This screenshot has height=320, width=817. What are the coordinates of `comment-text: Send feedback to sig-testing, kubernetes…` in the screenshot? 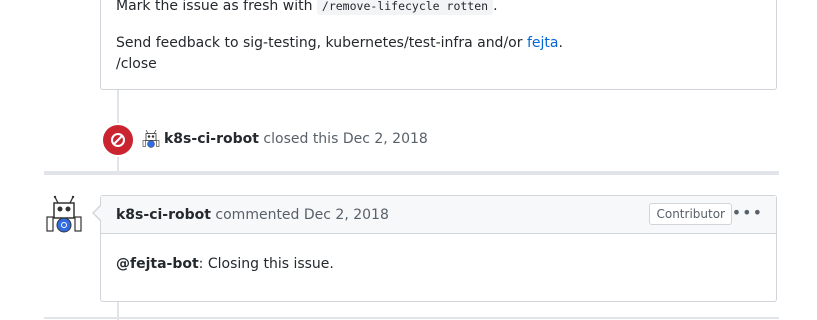 It's located at (319, 43).